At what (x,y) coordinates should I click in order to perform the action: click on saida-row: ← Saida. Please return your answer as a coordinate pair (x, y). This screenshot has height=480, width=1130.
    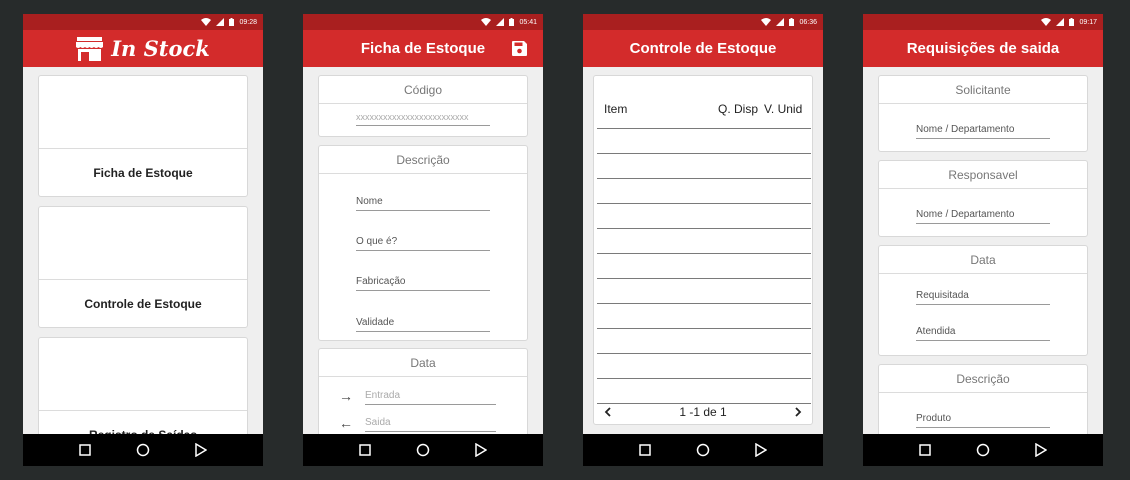
    Looking at the image, I should click on (417, 421).